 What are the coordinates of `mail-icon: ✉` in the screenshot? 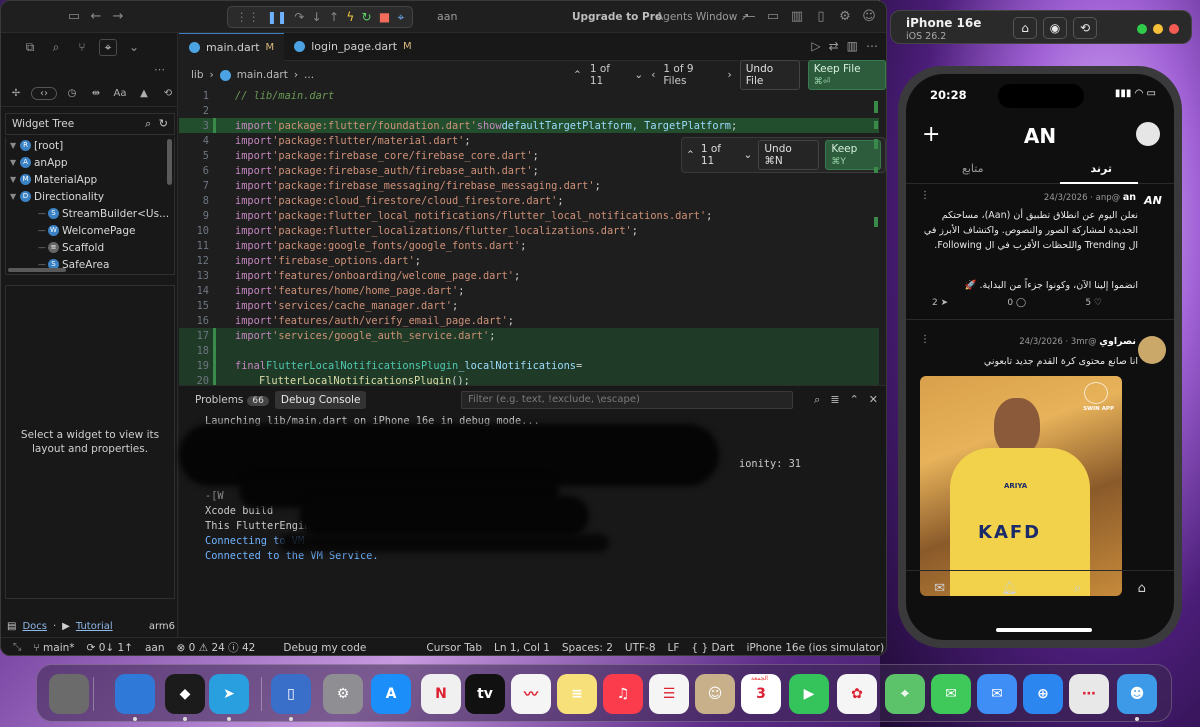 It's located at (939, 588).